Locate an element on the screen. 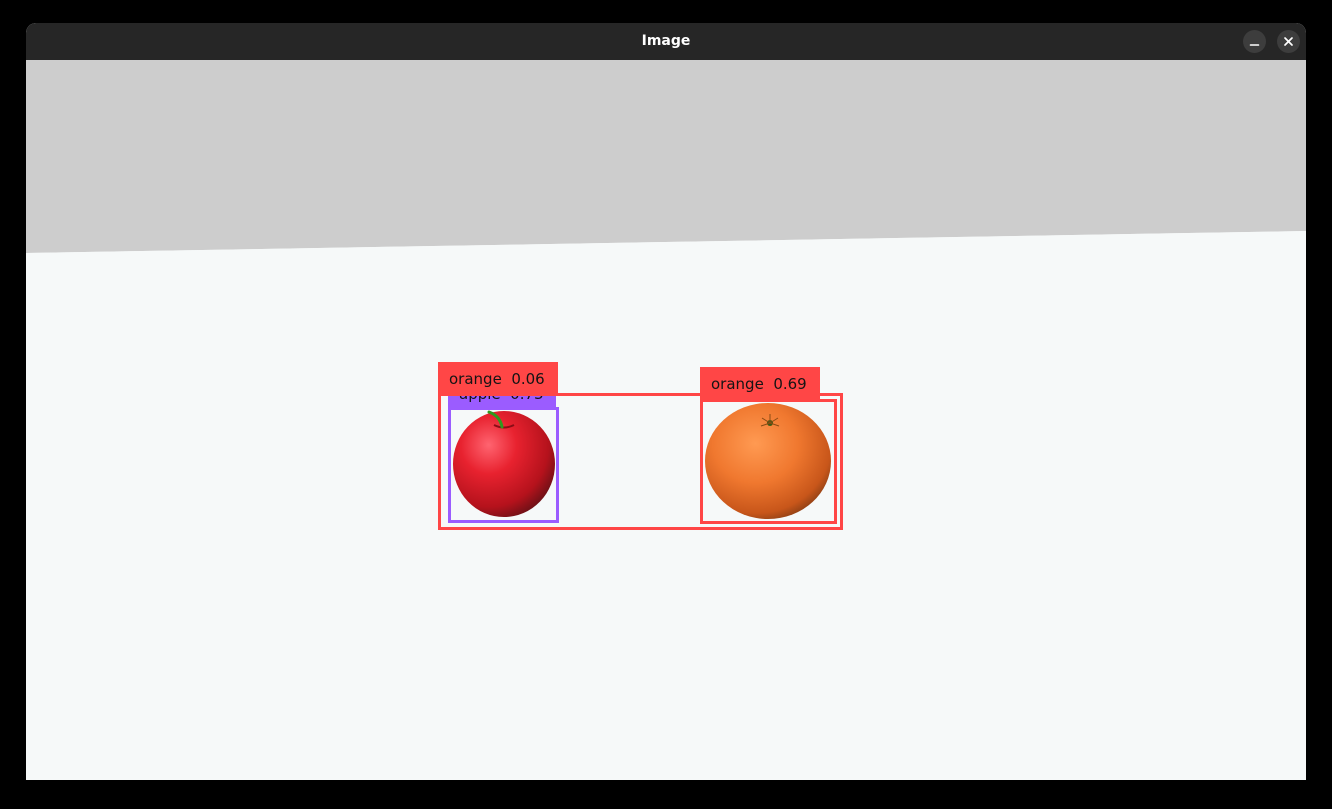 The image size is (1332, 809). detection-label-orange-1: orange 0.06 is located at coordinates (498, 379).